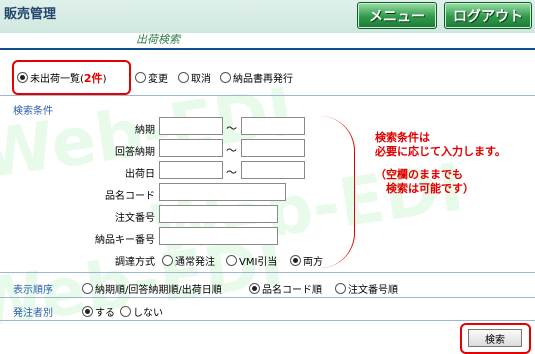  What do you see at coordinates (191, 148) in the screenshot?
I see `answer-delivery-from` at bounding box center [191, 148].